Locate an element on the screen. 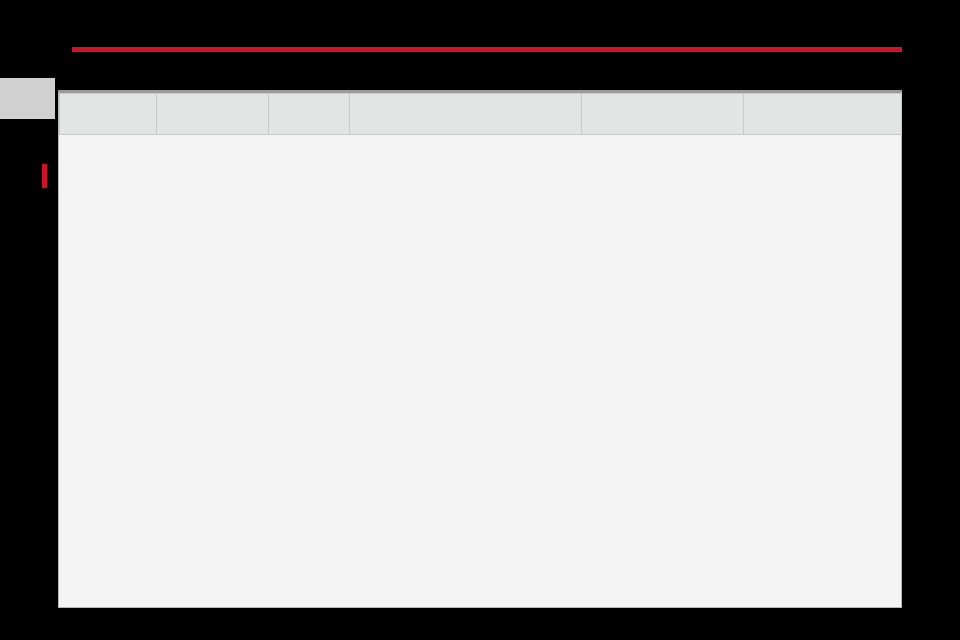 This screenshot has height=640, width=960. side-chapter-tab is located at coordinates (27, 133).